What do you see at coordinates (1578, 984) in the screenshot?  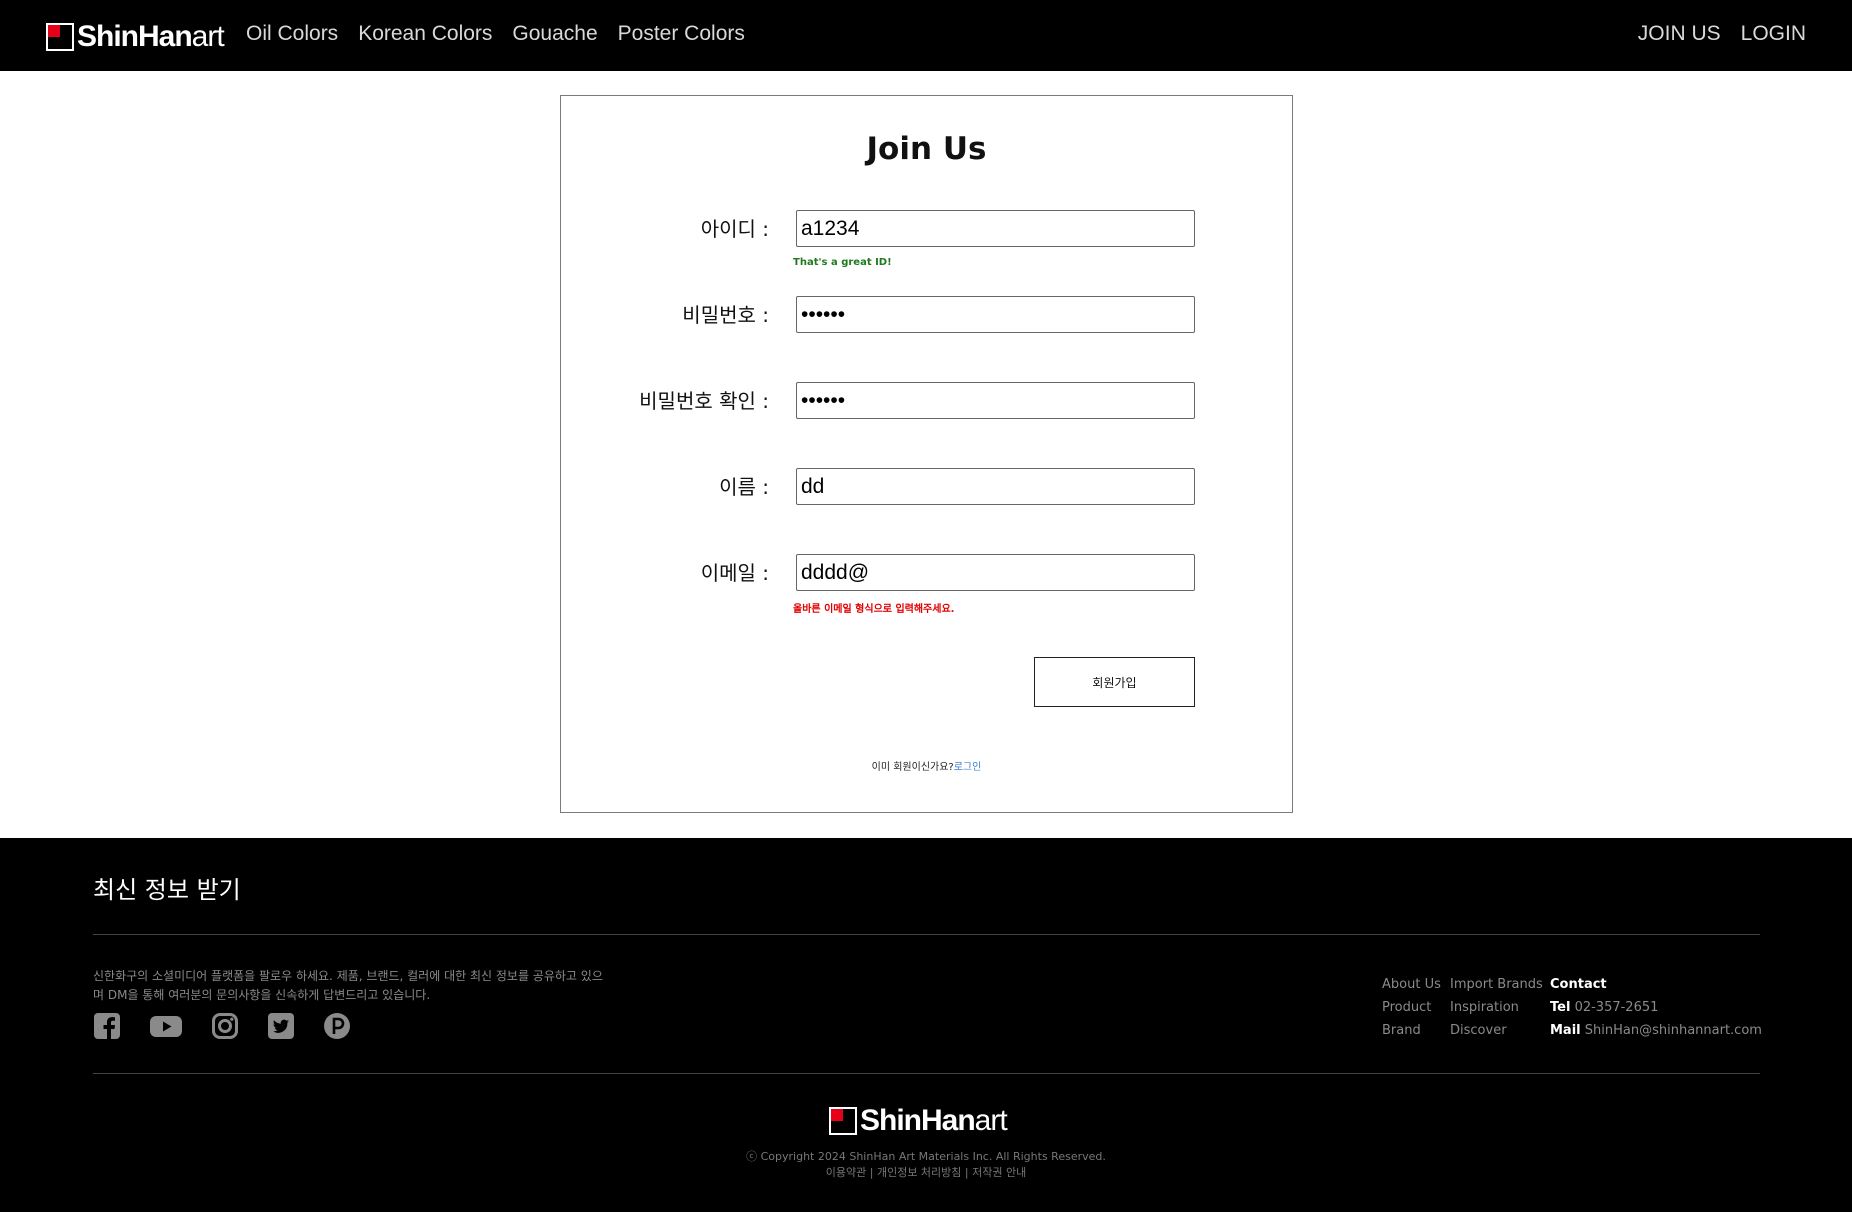 I see `contact-heading: Contact` at bounding box center [1578, 984].